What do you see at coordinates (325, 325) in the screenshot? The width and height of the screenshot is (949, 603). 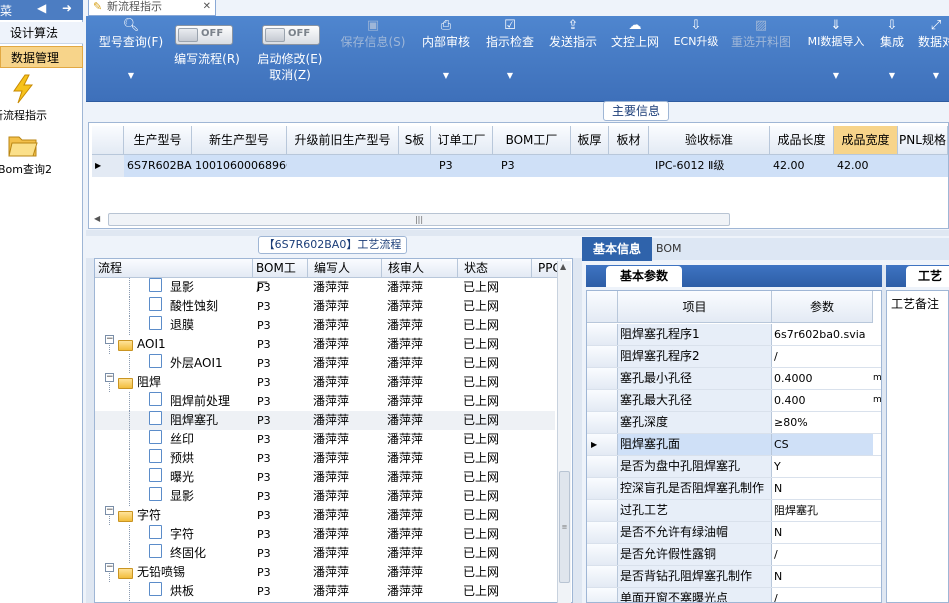 I see `flow-row: 退膜 P3 潘萍萍 潘萍萍 已上网` at bounding box center [325, 325].